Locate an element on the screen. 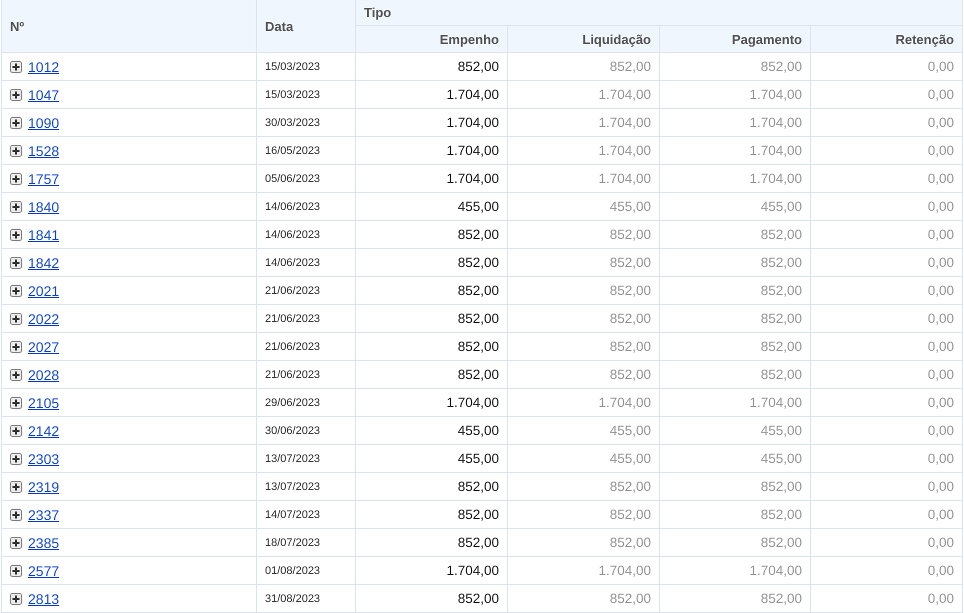  column-header: Data is located at coordinates (306, 26).